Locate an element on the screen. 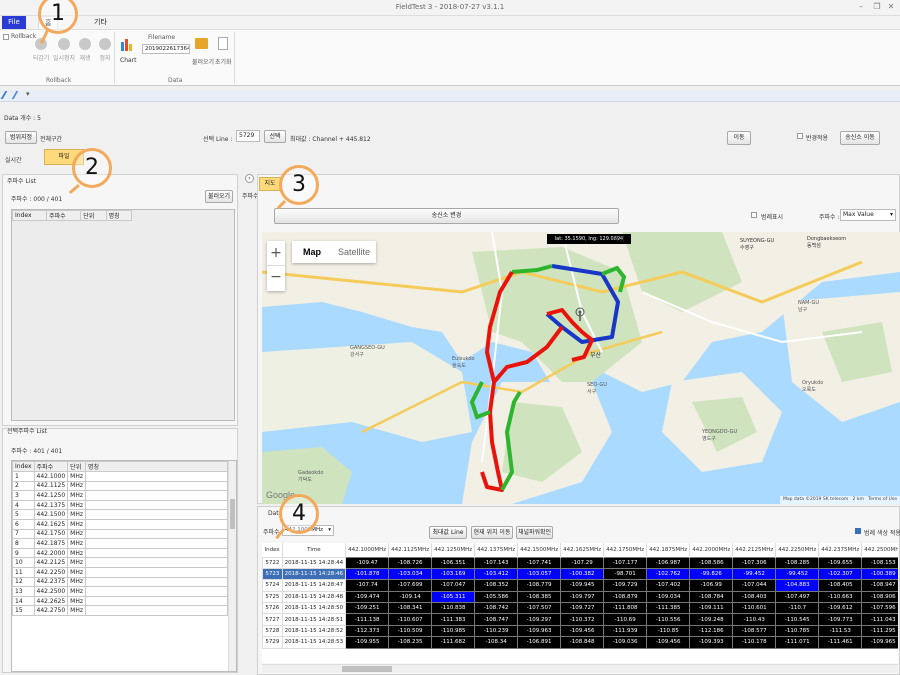  list-item: 12 442.2375 MHz is located at coordinates (120, 582).